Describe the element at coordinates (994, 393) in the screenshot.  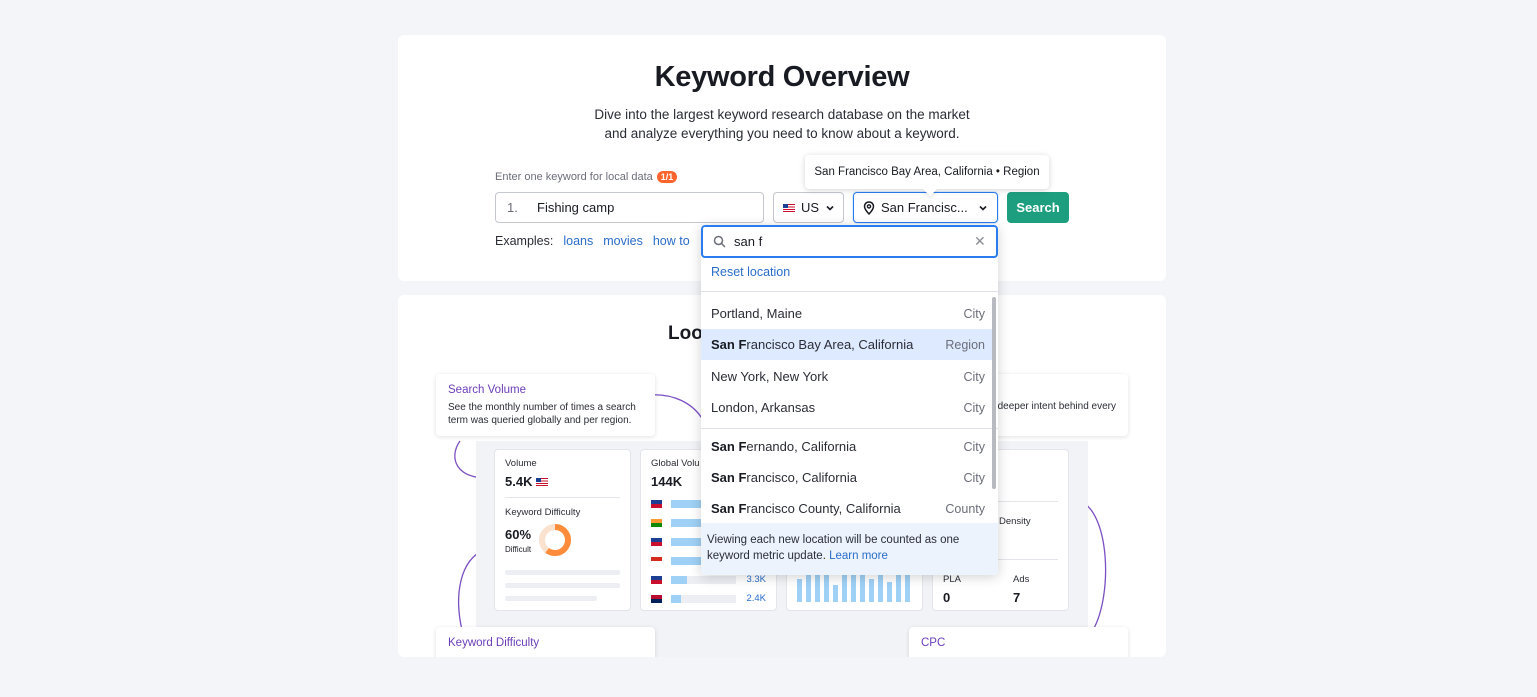
I see `dropdown-scrollbar` at that location.